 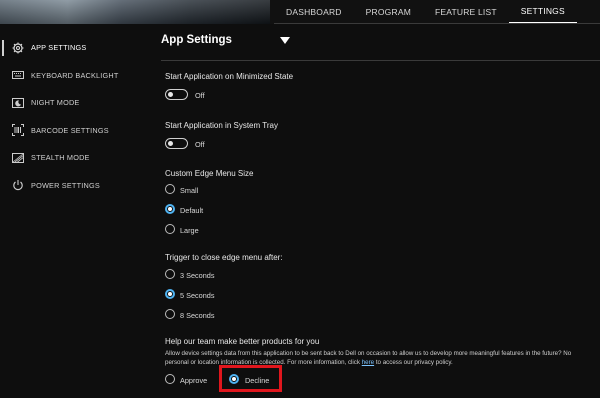 What do you see at coordinates (176, 94) in the screenshot?
I see `start-minimized-toggle` at bounding box center [176, 94].